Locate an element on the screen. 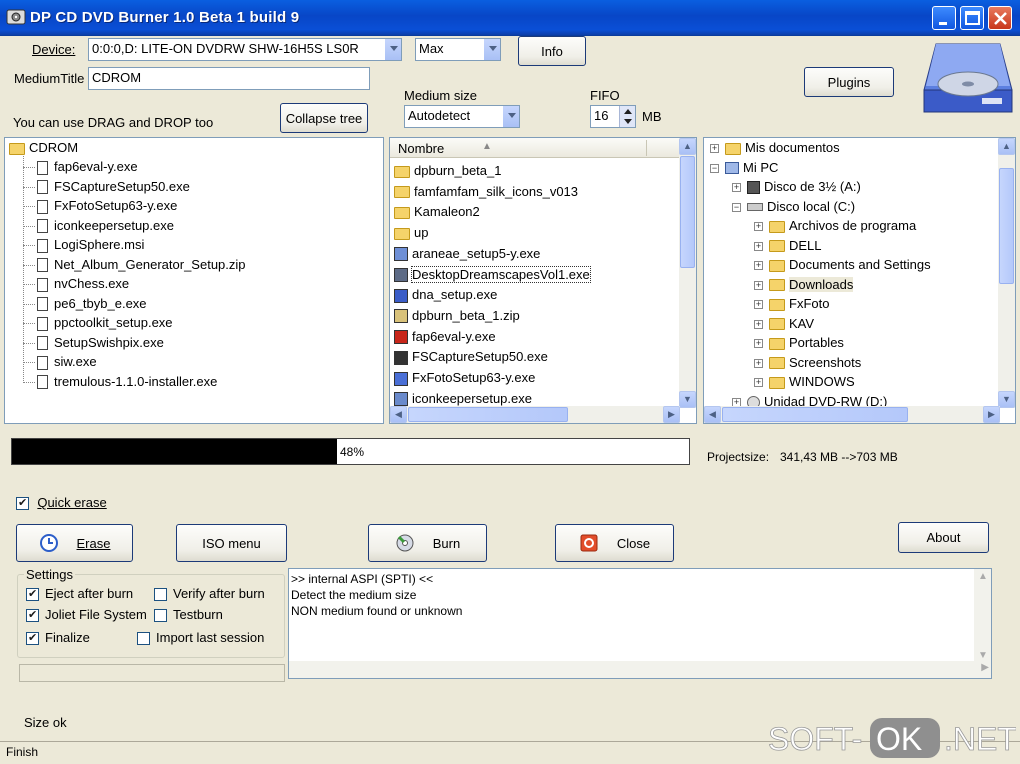 Image resolution: width=1020 pixels, height=764 pixels. explorer-hscroll: ◀ ▶ is located at coordinates (852, 414).